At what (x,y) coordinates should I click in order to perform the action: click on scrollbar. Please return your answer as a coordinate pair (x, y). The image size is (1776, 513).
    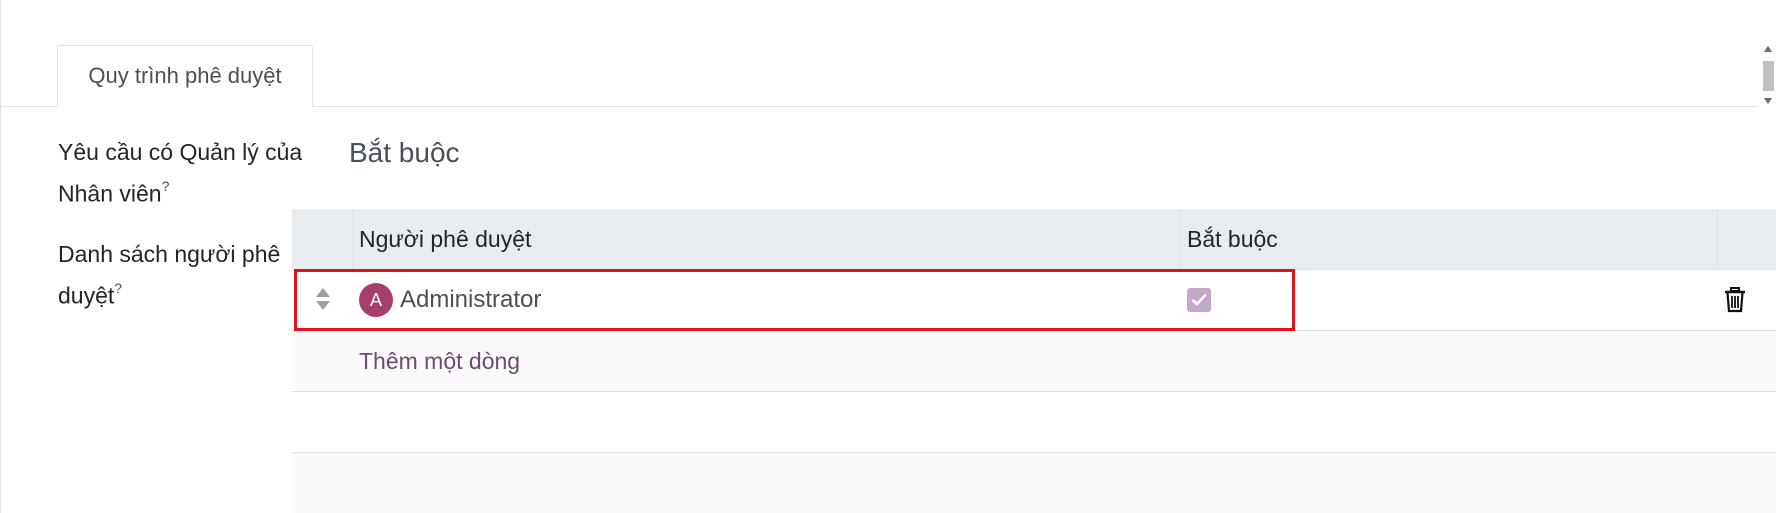
    Looking at the image, I should click on (1768, 76).